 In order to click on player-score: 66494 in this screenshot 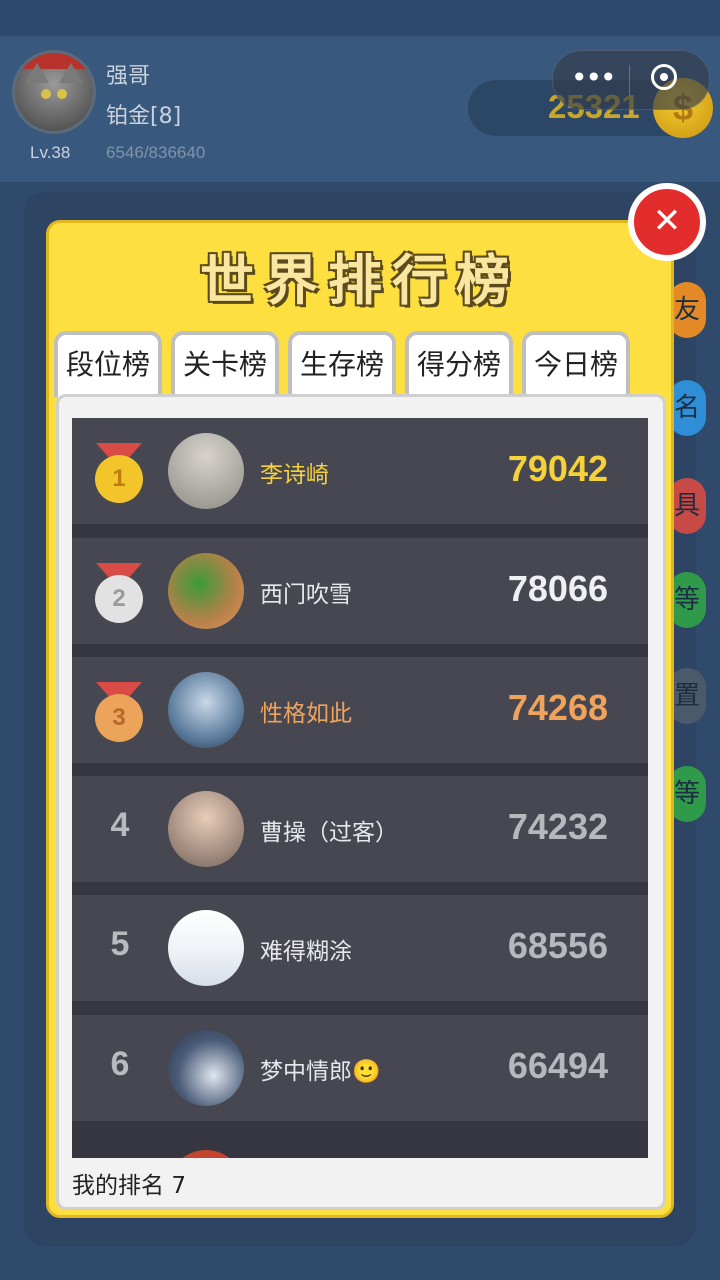, I will do `click(557, 1065)`.